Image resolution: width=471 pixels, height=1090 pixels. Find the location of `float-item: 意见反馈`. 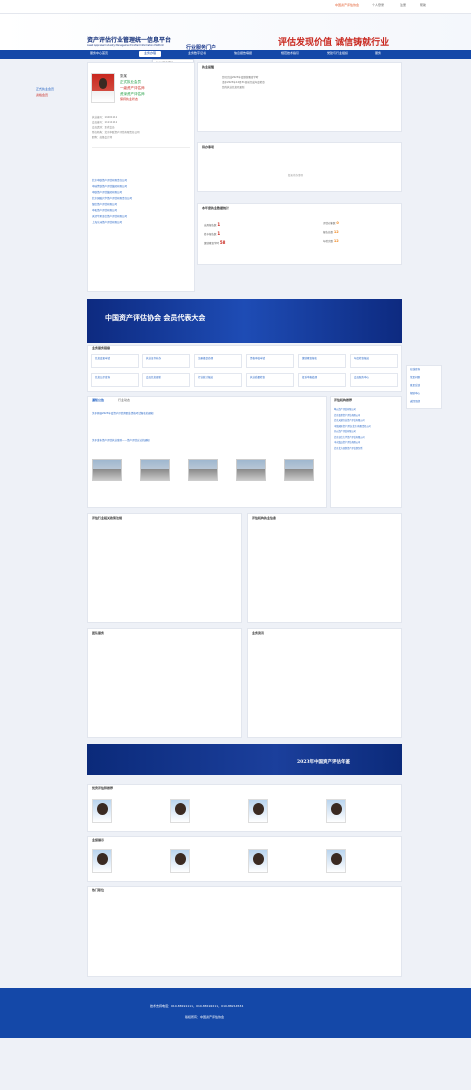

float-item: 意见反馈 is located at coordinates (424, 386).